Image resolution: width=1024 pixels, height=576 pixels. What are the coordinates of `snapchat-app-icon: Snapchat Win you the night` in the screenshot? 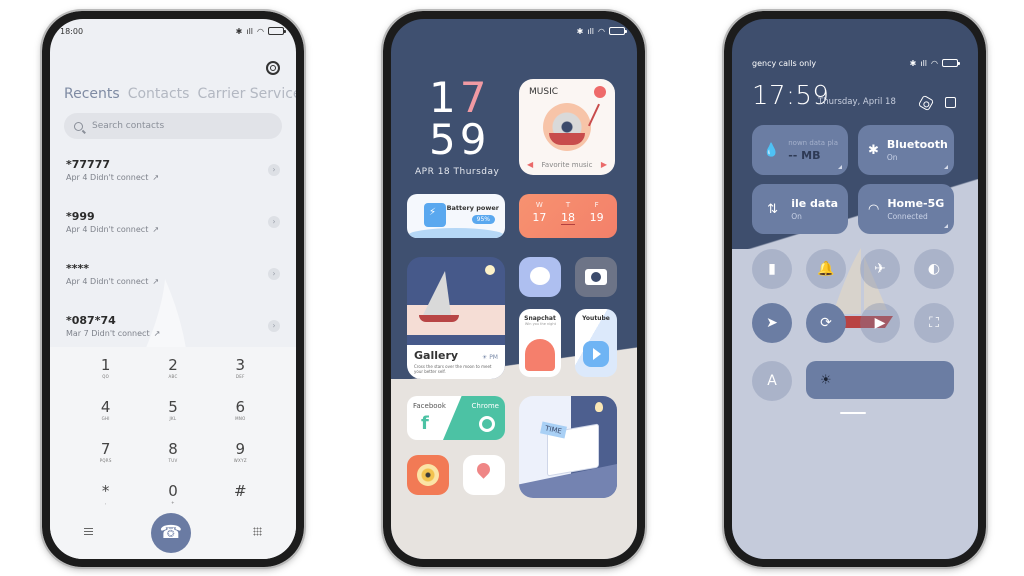 It's located at (540, 343).